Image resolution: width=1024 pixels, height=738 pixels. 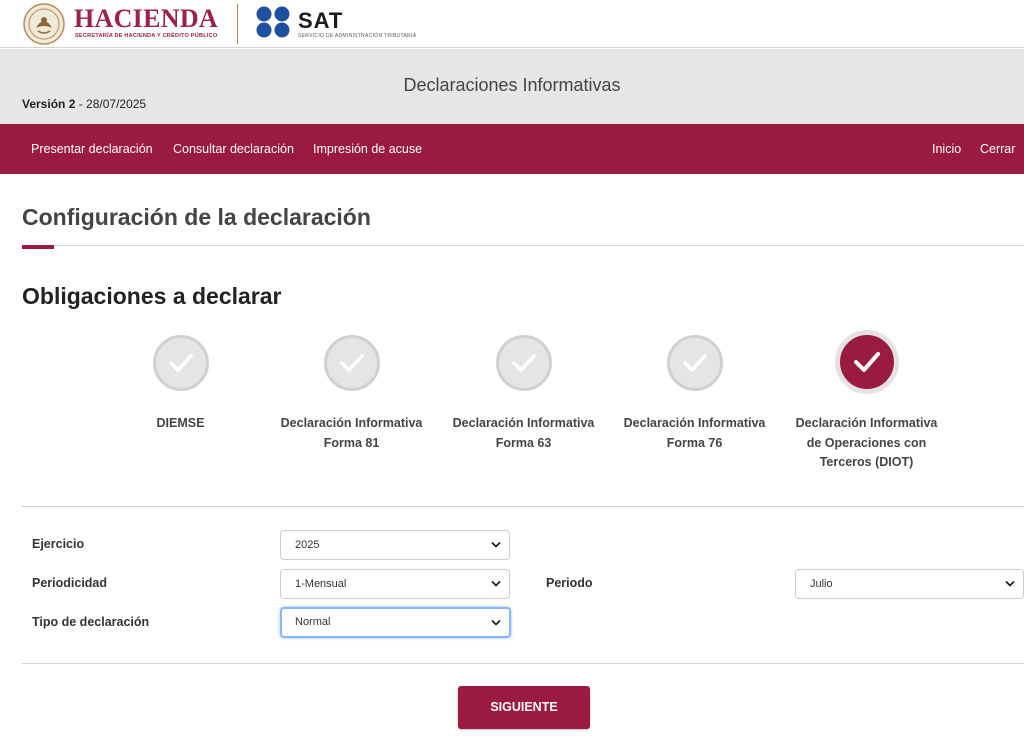 I want to click on coat-of-arms-icon, so click(x=44, y=24).